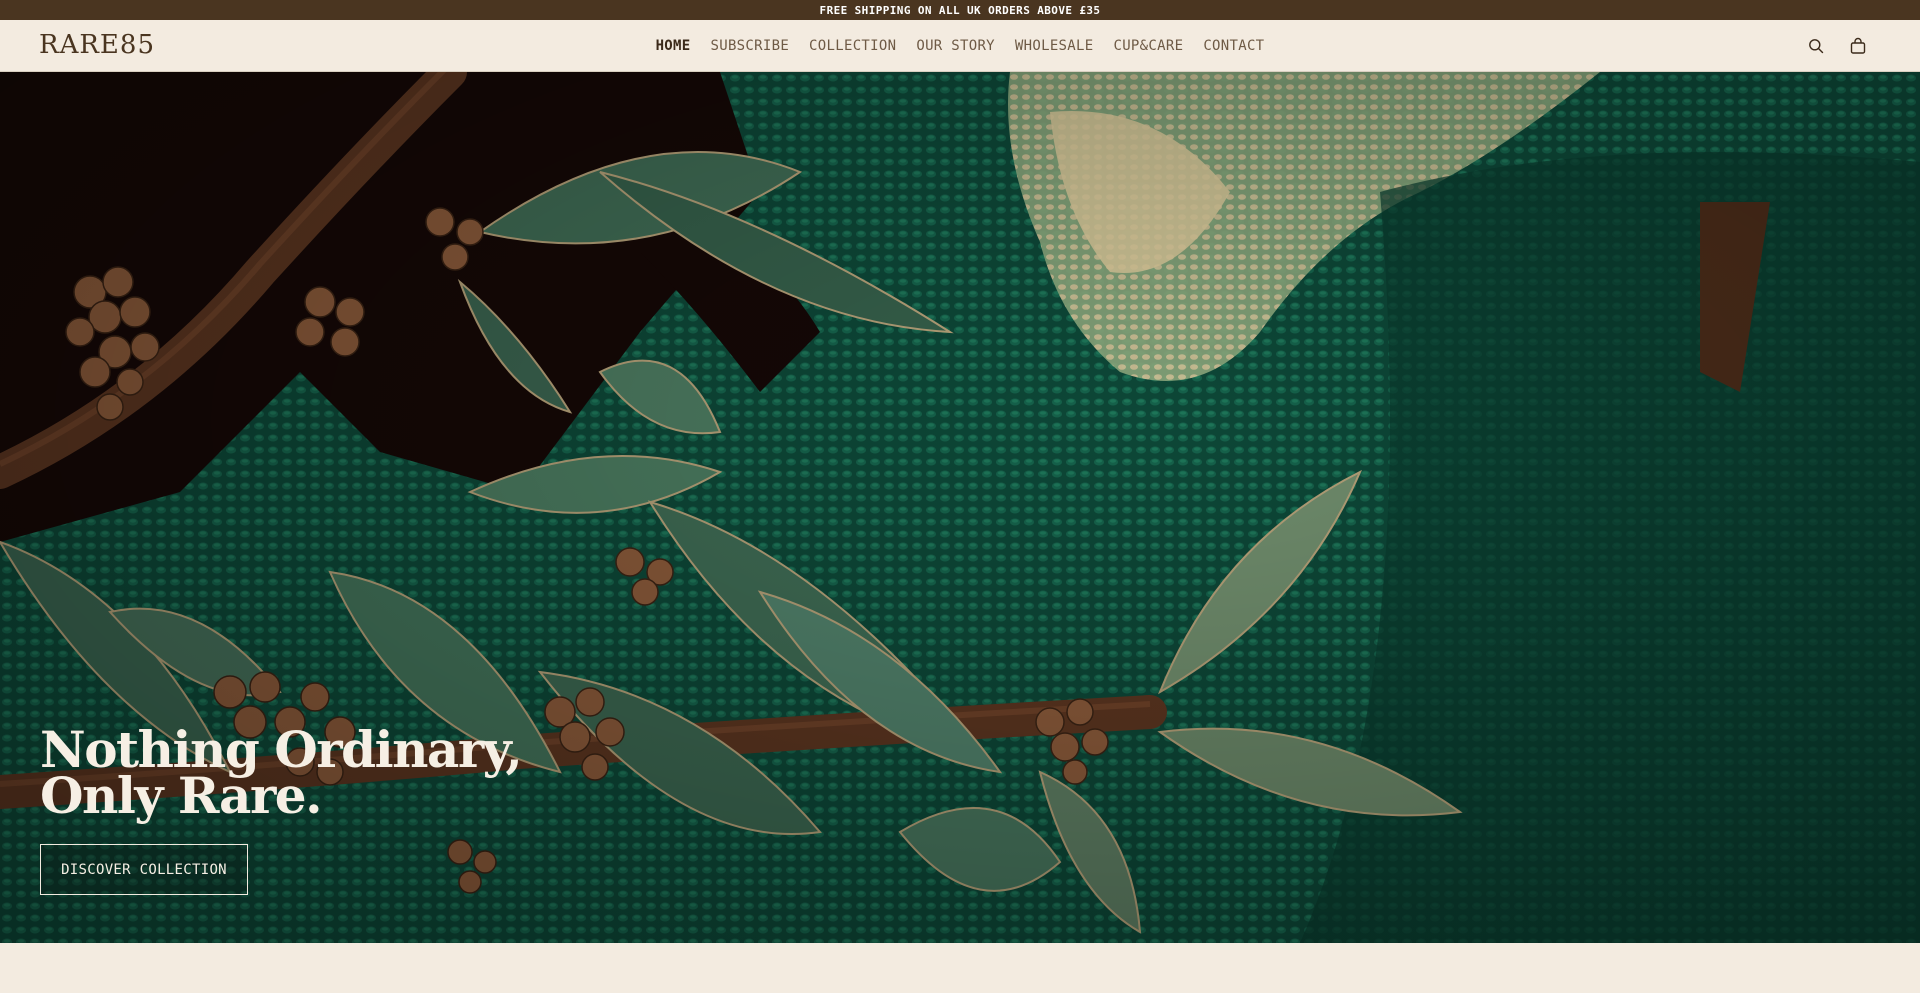  I want to click on nav-wholesale: WHOLESALE, so click(1054, 46).